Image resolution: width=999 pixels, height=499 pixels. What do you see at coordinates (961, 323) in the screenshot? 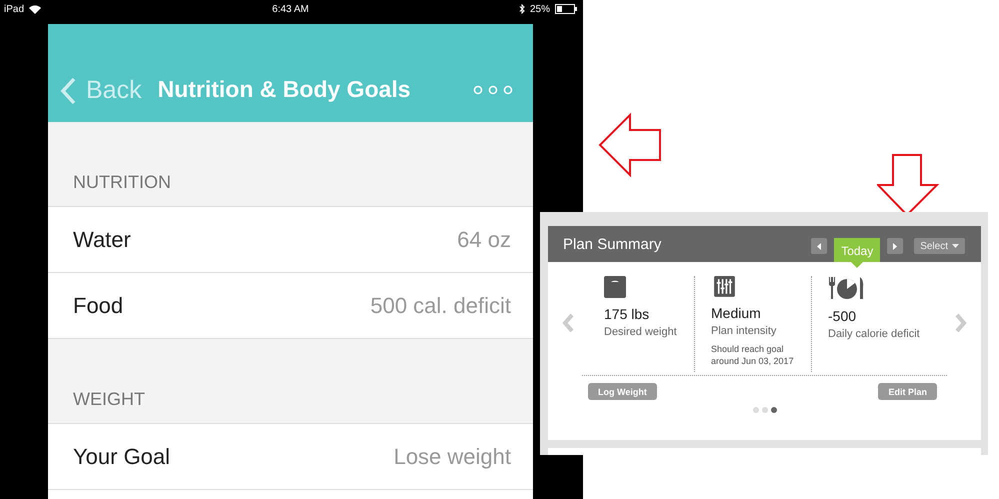
I see `carousel-right-icon` at bounding box center [961, 323].